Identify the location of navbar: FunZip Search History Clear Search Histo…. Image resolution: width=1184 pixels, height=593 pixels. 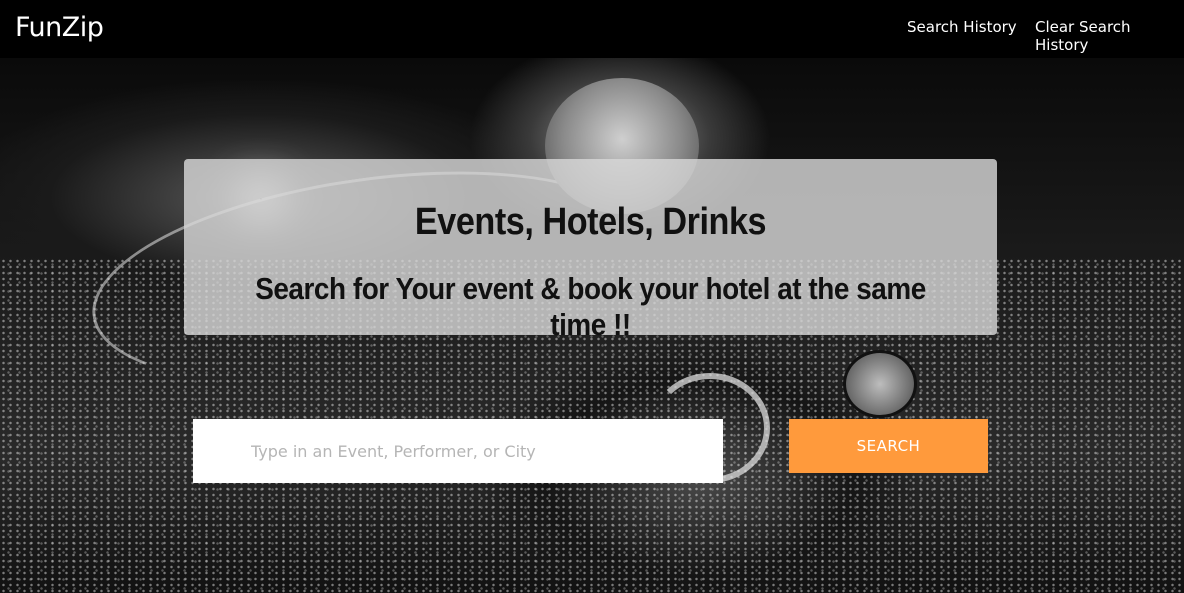
(592, 29).